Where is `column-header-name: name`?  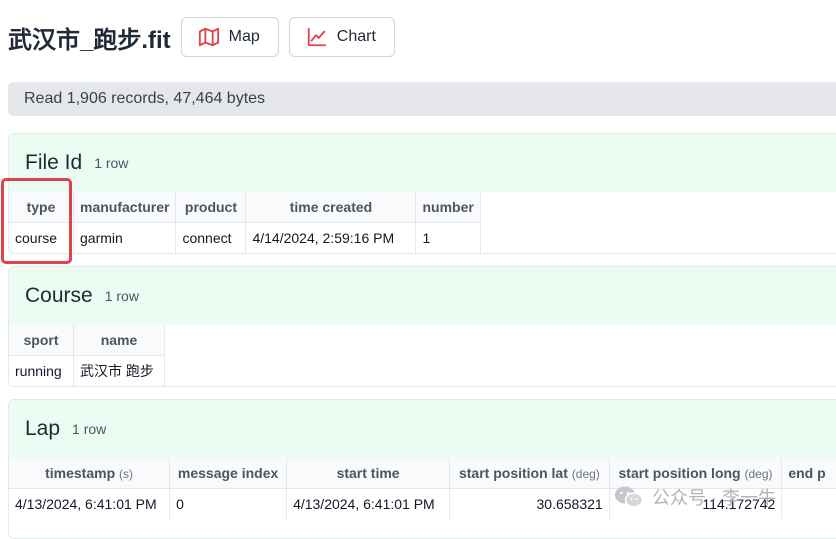
column-header-name: name is located at coordinates (119, 340).